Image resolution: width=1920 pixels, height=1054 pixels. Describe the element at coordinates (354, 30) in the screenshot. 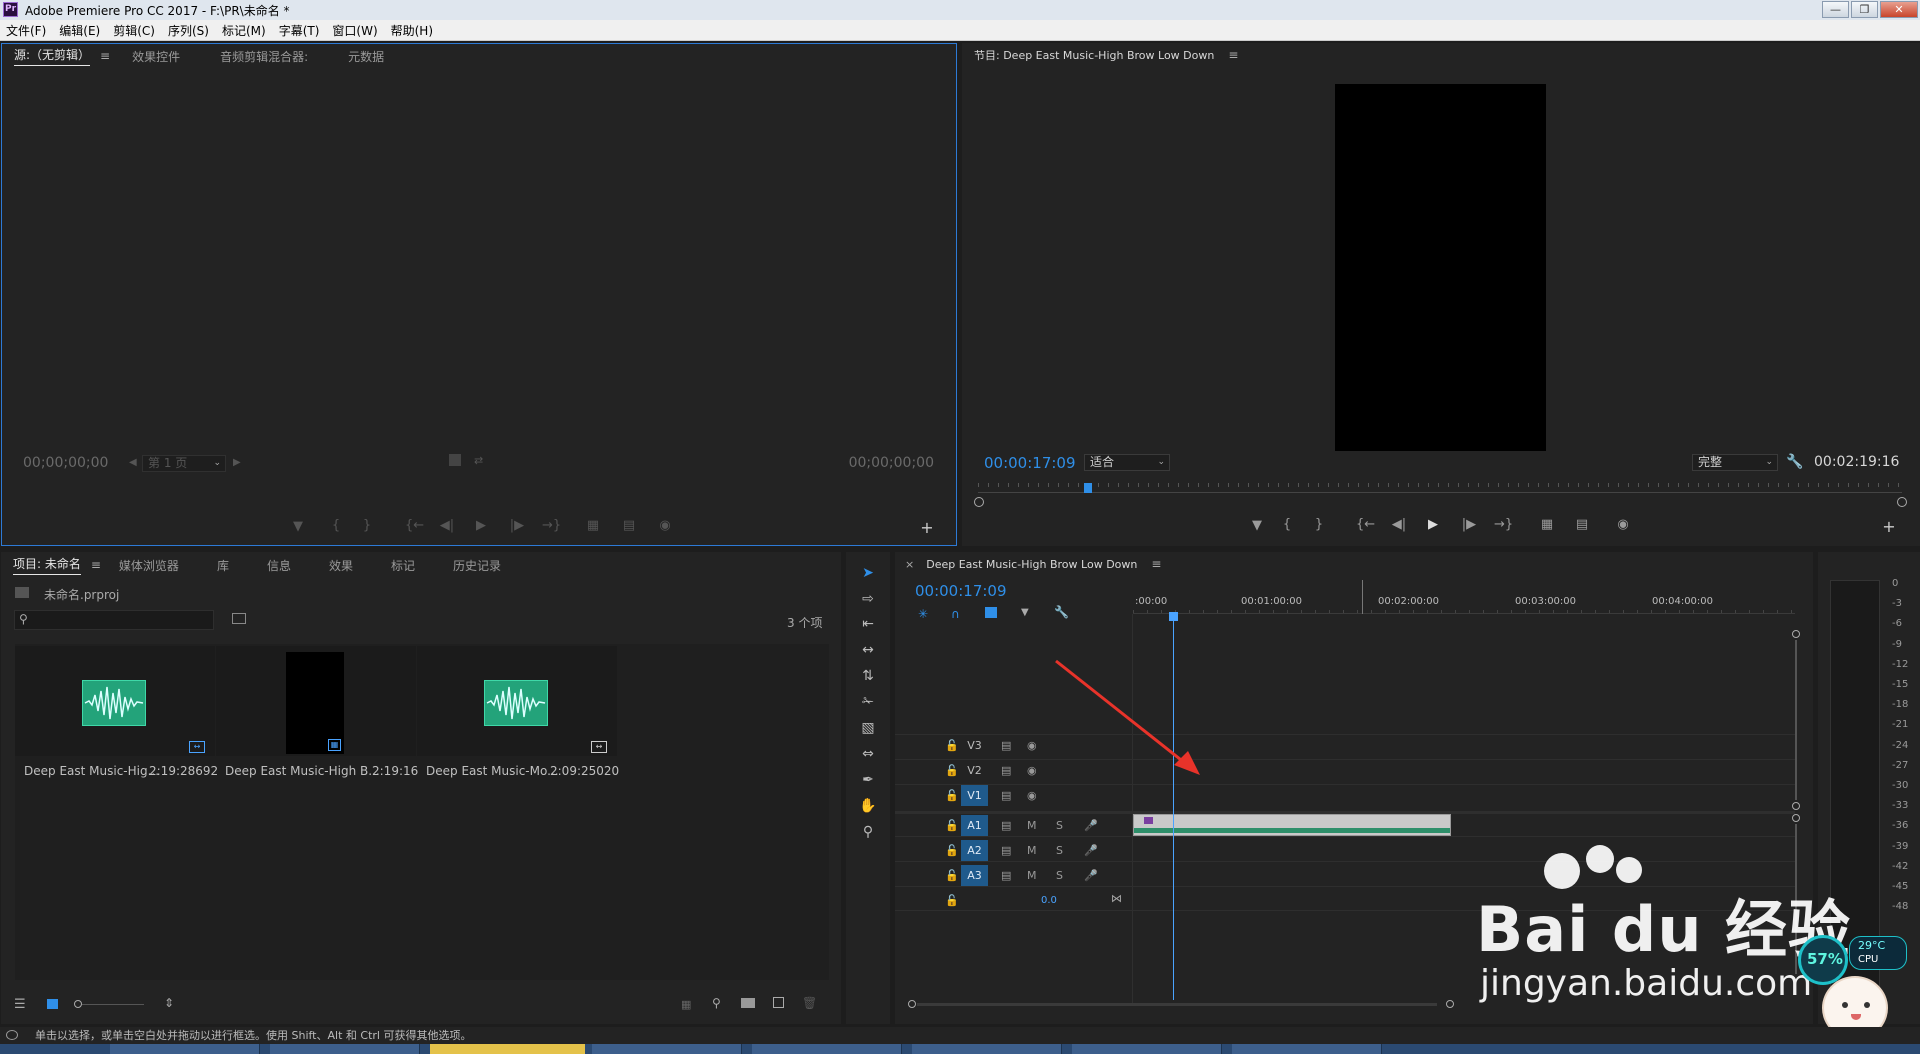

I see `menu-window: 窗口(W)` at that location.